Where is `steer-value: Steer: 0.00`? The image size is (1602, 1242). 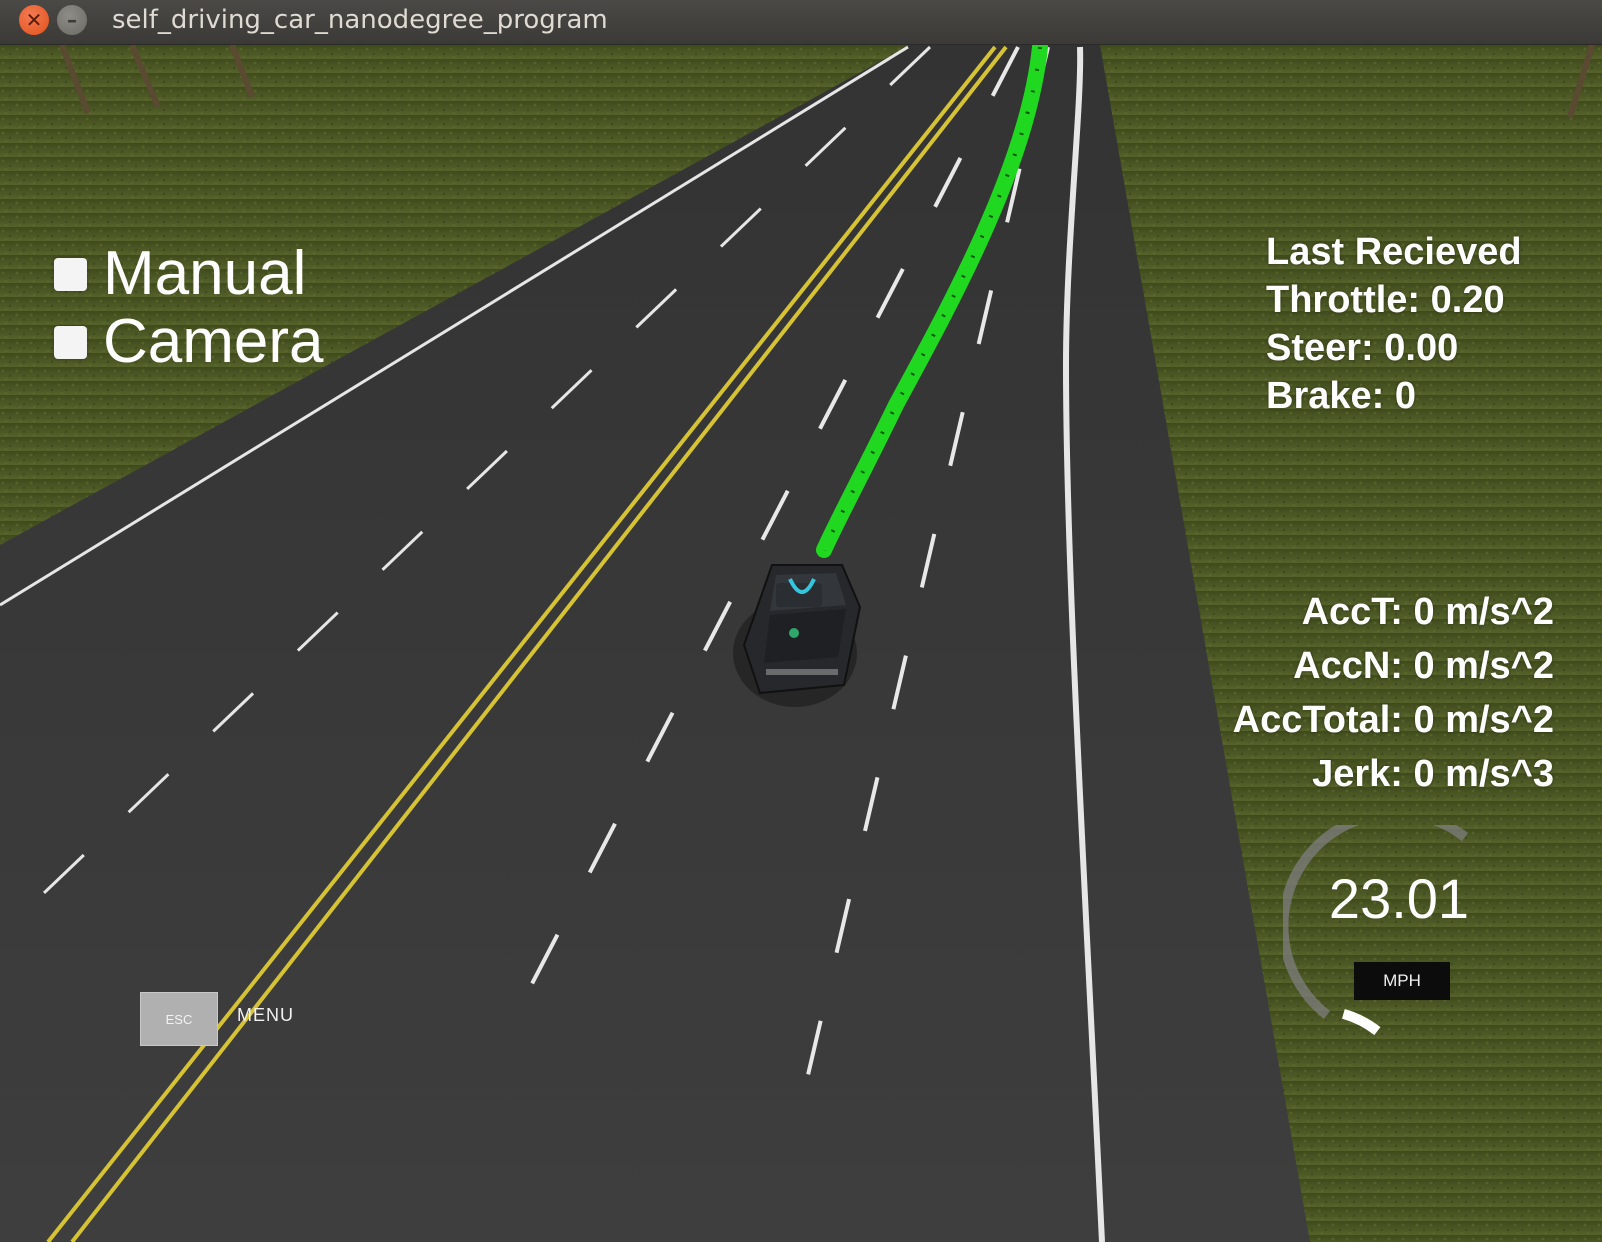
steer-value: Steer: 0.00 is located at coordinates (1362, 348).